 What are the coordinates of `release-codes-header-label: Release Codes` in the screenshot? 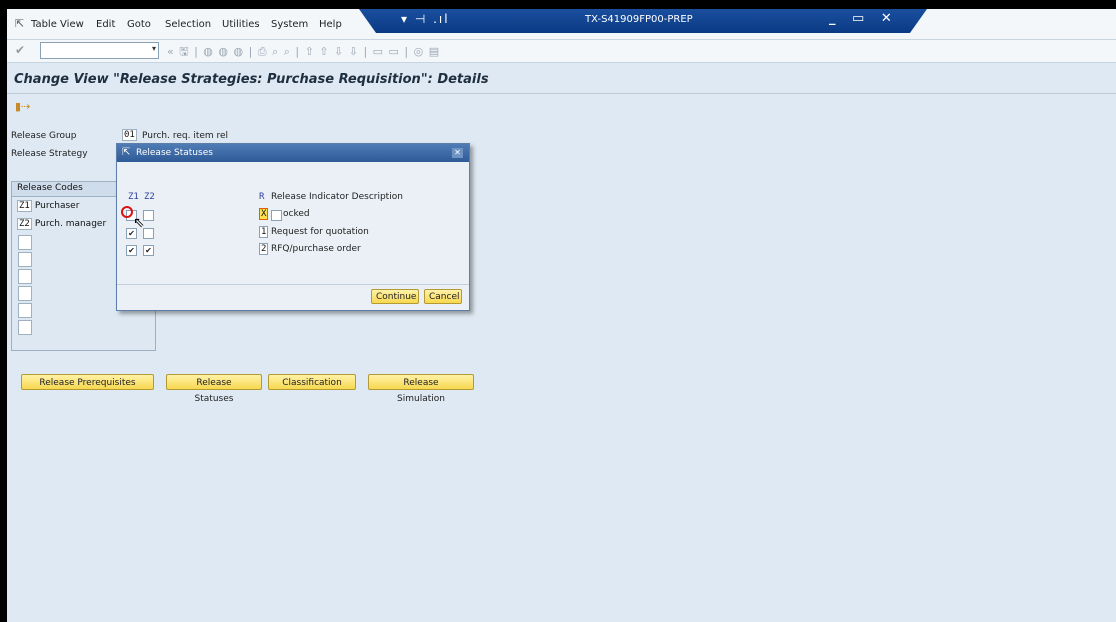 It's located at (50, 188).